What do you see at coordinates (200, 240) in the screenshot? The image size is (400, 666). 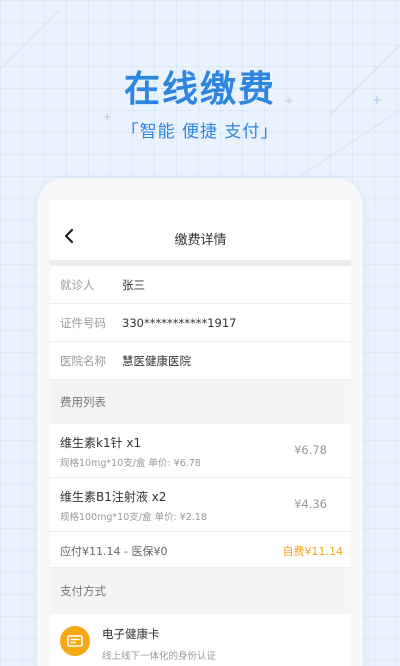 I see `page-title: 缴费详情` at bounding box center [200, 240].